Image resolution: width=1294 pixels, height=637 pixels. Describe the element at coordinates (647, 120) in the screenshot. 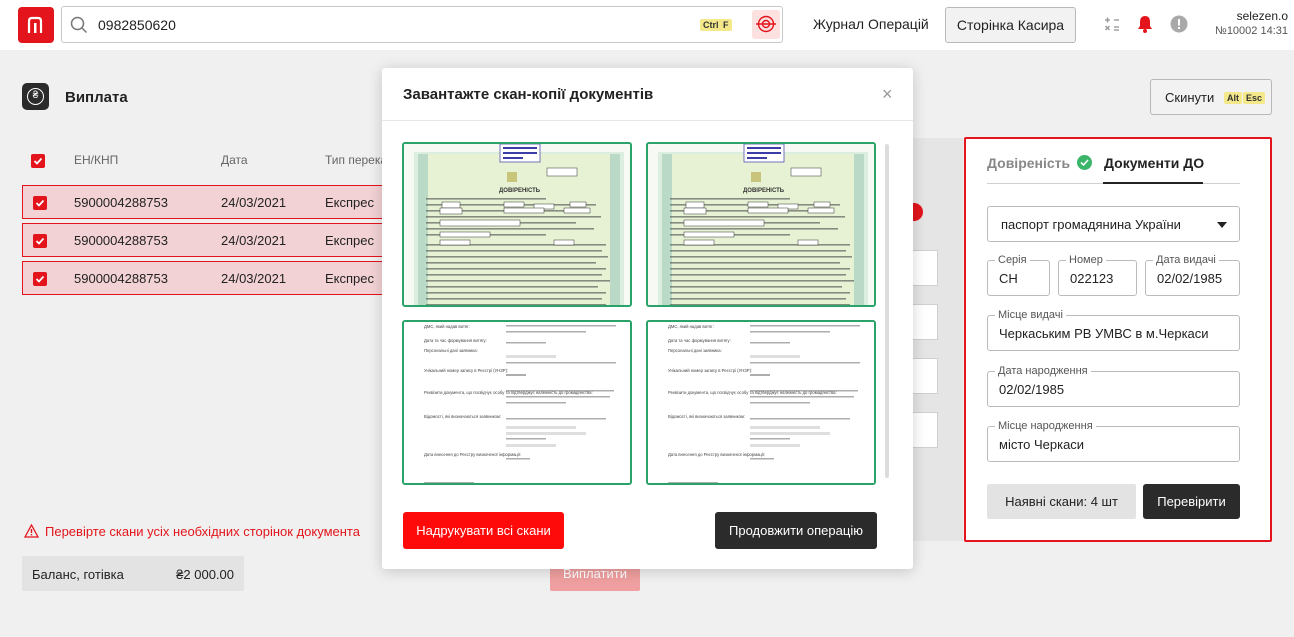

I see `modal-divider` at that location.